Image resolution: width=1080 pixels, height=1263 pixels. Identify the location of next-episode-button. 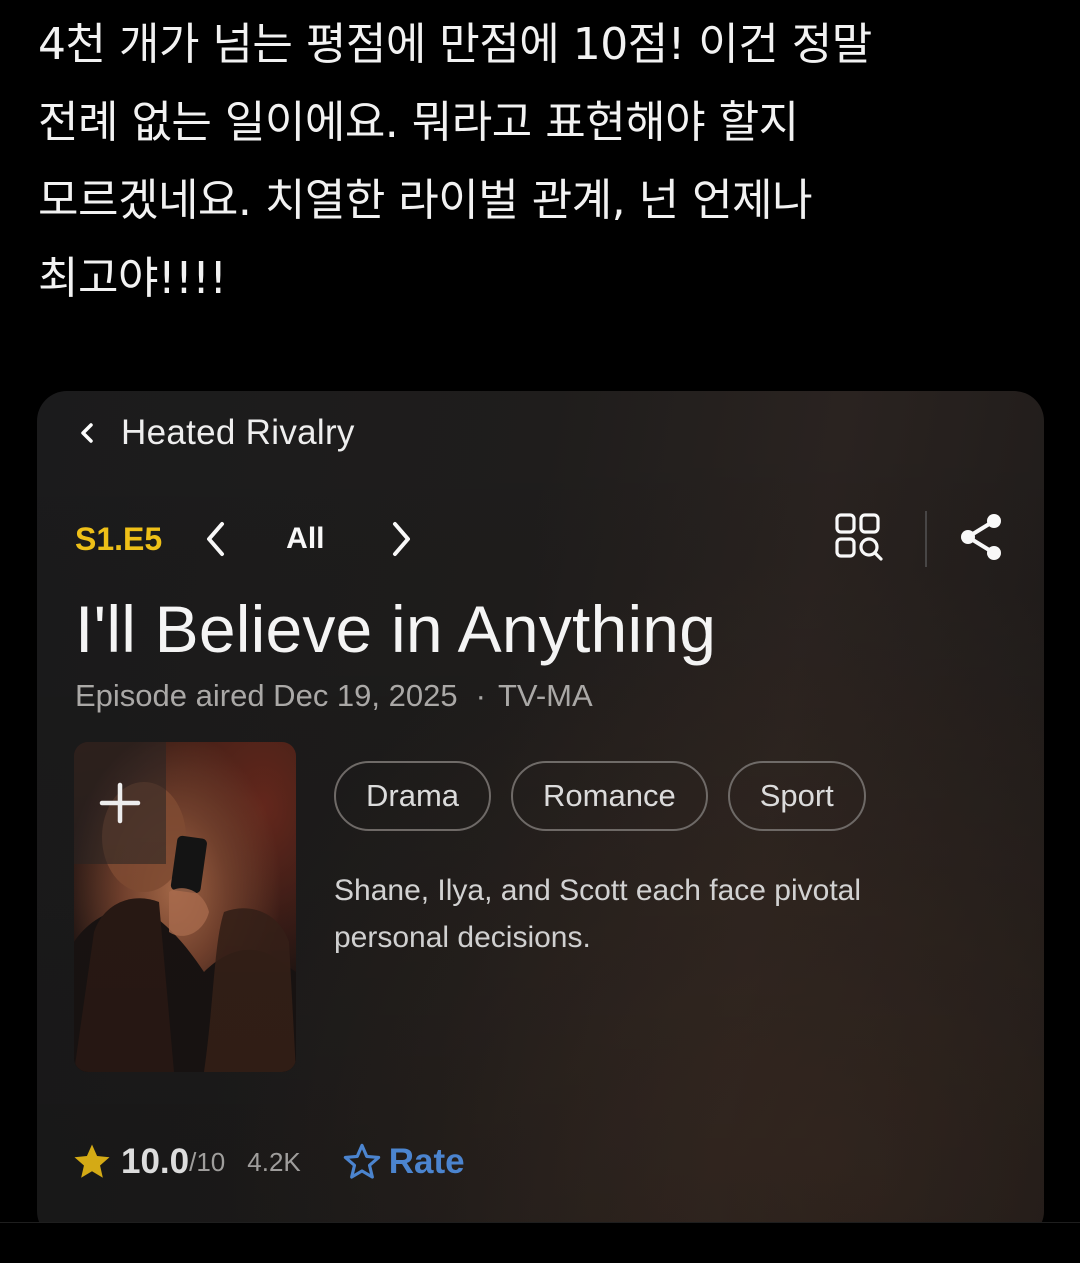
(401, 539).